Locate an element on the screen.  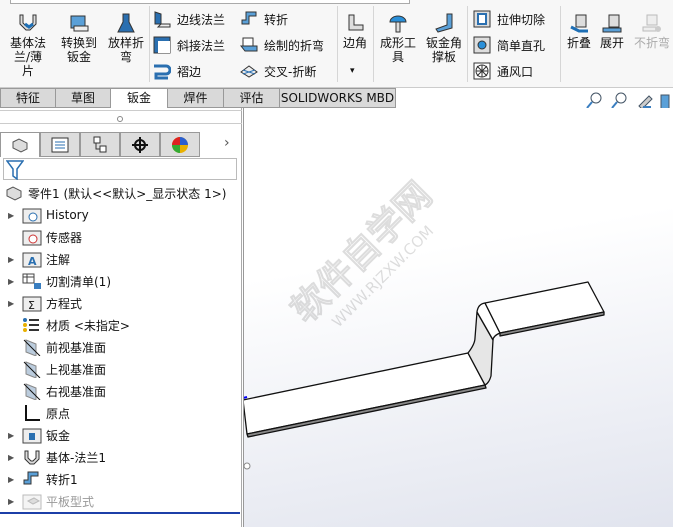
tab-display-manager is located at coordinates (180, 144).